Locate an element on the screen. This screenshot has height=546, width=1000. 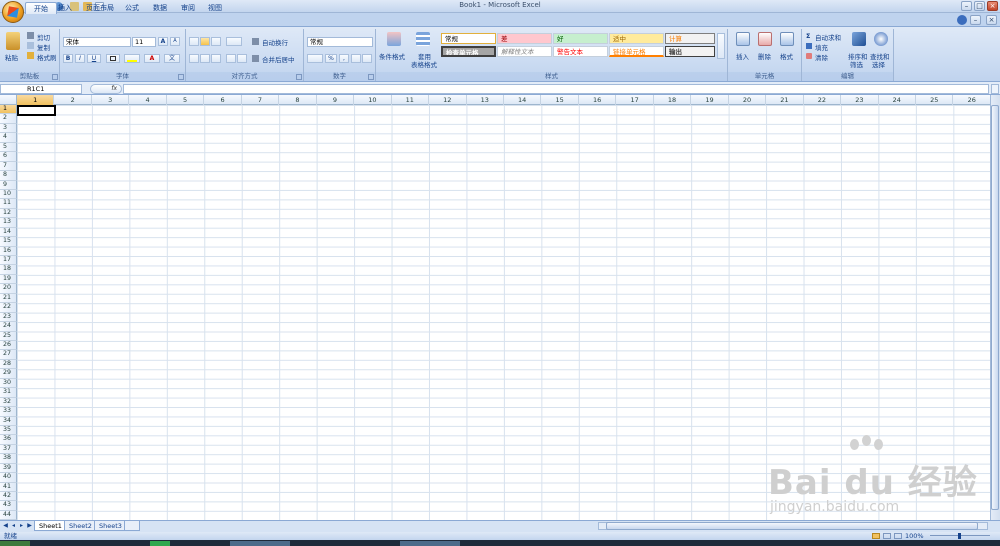
column-header: 13 is located at coordinates (485, 100).